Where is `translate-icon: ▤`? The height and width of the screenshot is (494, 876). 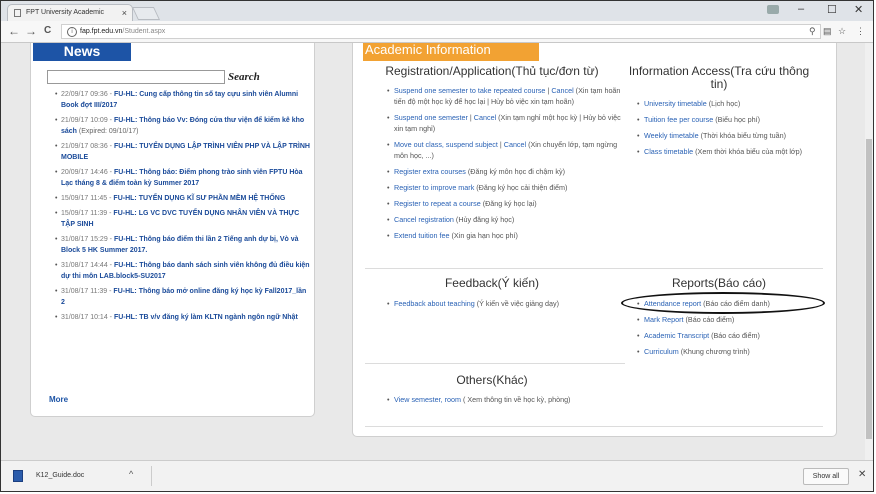 translate-icon: ▤ is located at coordinates (827, 31).